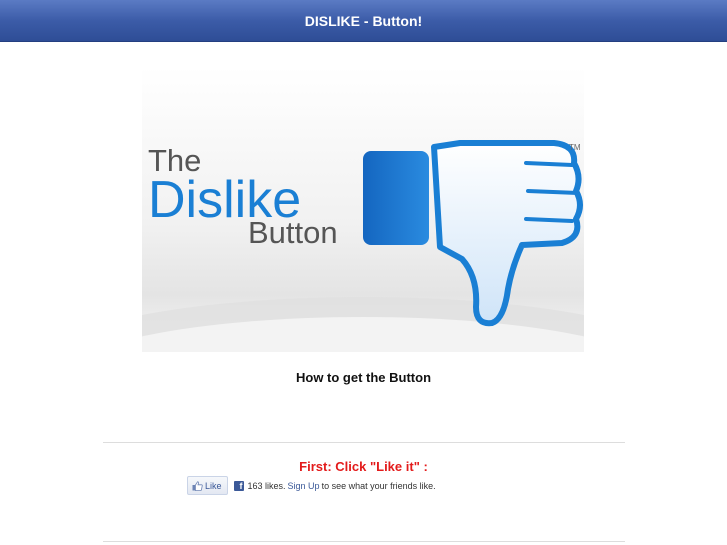 The width and height of the screenshot is (727, 545). What do you see at coordinates (293, 232) in the screenshot?
I see `banner-text-button: Button` at bounding box center [293, 232].